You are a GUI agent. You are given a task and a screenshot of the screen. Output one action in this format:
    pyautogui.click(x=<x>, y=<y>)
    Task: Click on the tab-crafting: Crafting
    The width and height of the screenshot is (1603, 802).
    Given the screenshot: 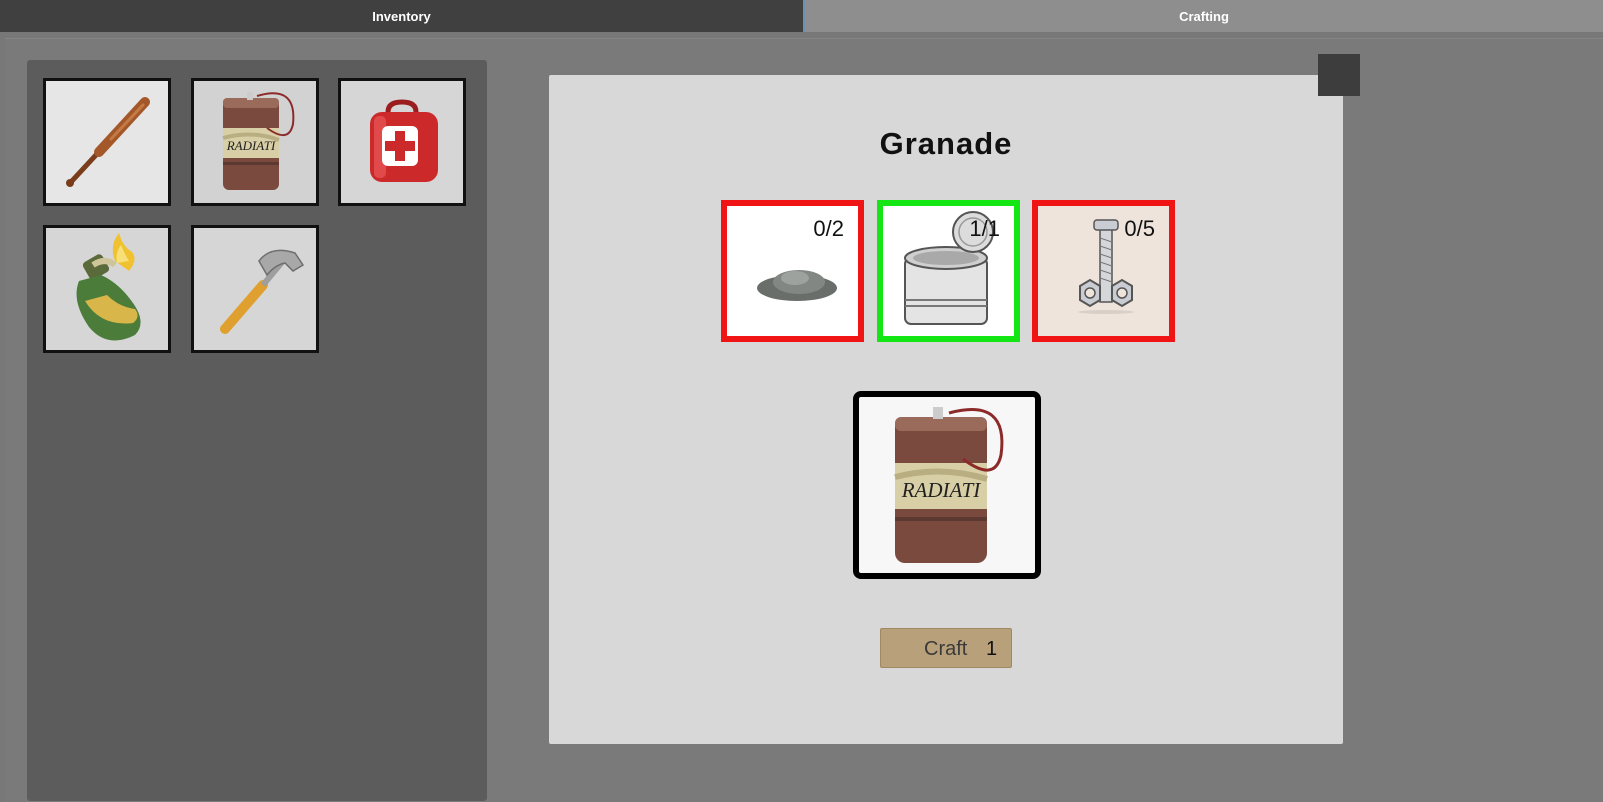 What is the action you would take?
    pyautogui.click(x=1203, y=16)
    